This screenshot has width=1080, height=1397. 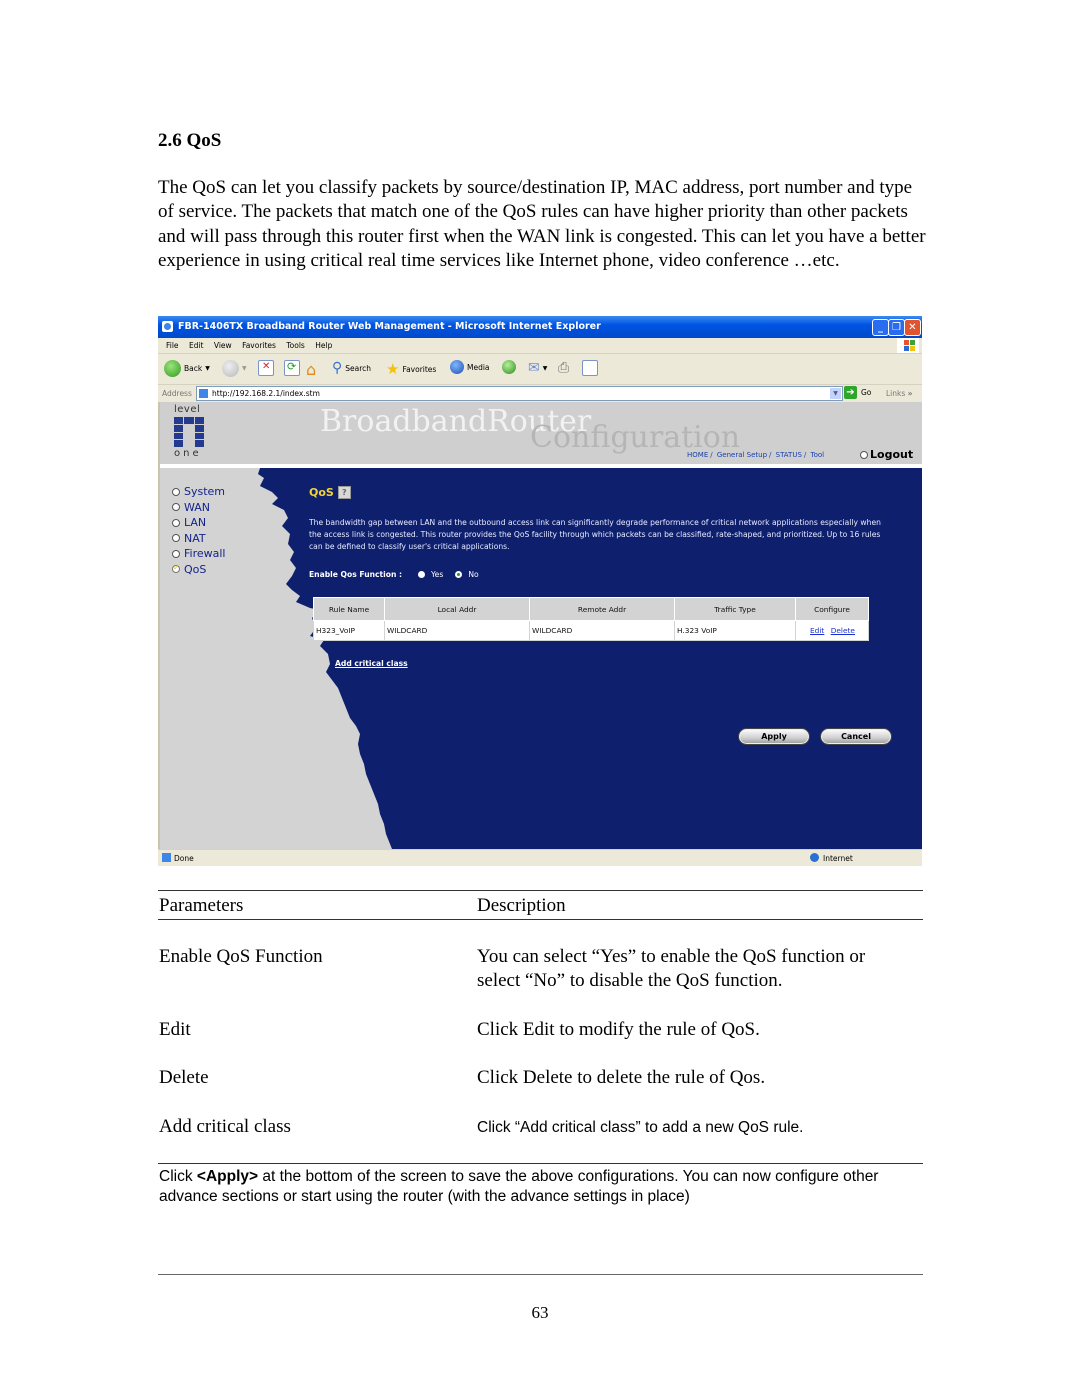 What do you see at coordinates (234, 368) in the screenshot?
I see `forward-button: ▼` at bounding box center [234, 368].